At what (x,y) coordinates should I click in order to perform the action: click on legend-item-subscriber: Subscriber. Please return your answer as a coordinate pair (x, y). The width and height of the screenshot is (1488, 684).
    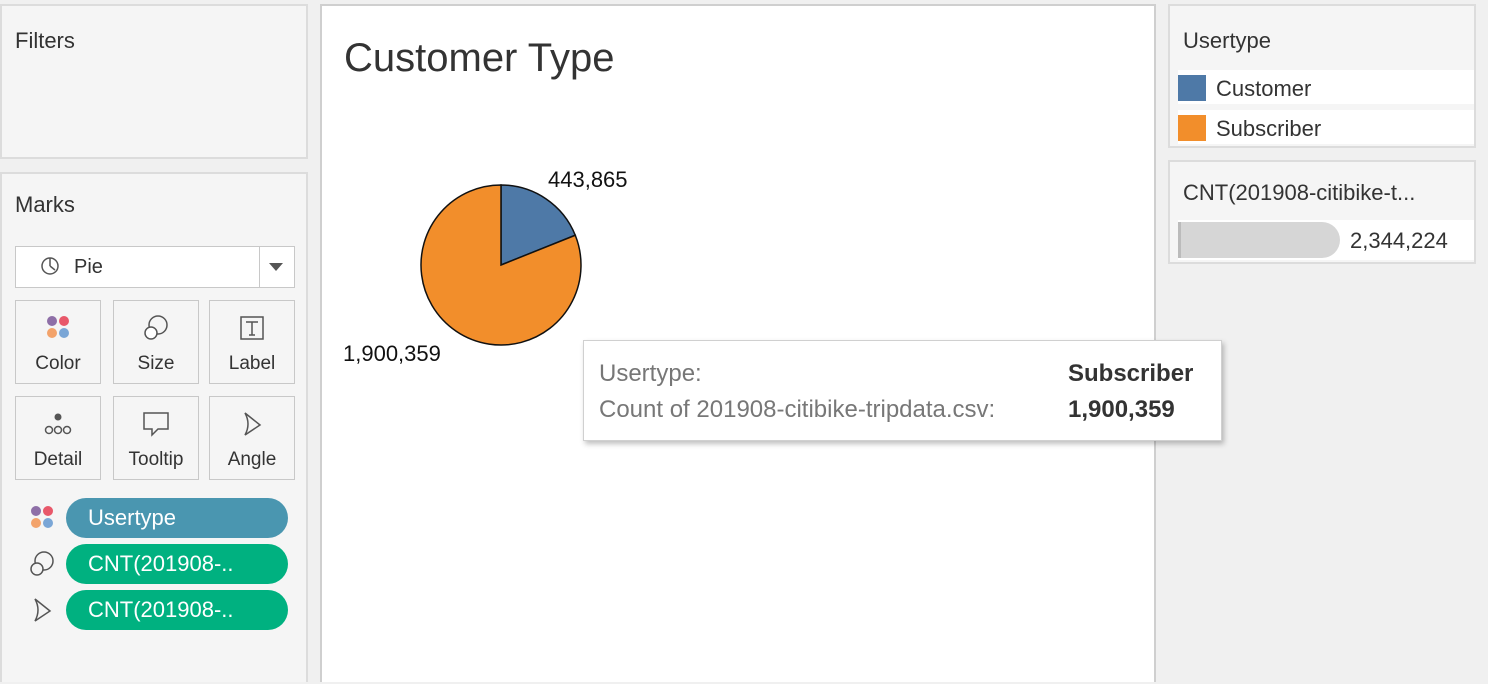
    Looking at the image, I should click on (1326, 127).